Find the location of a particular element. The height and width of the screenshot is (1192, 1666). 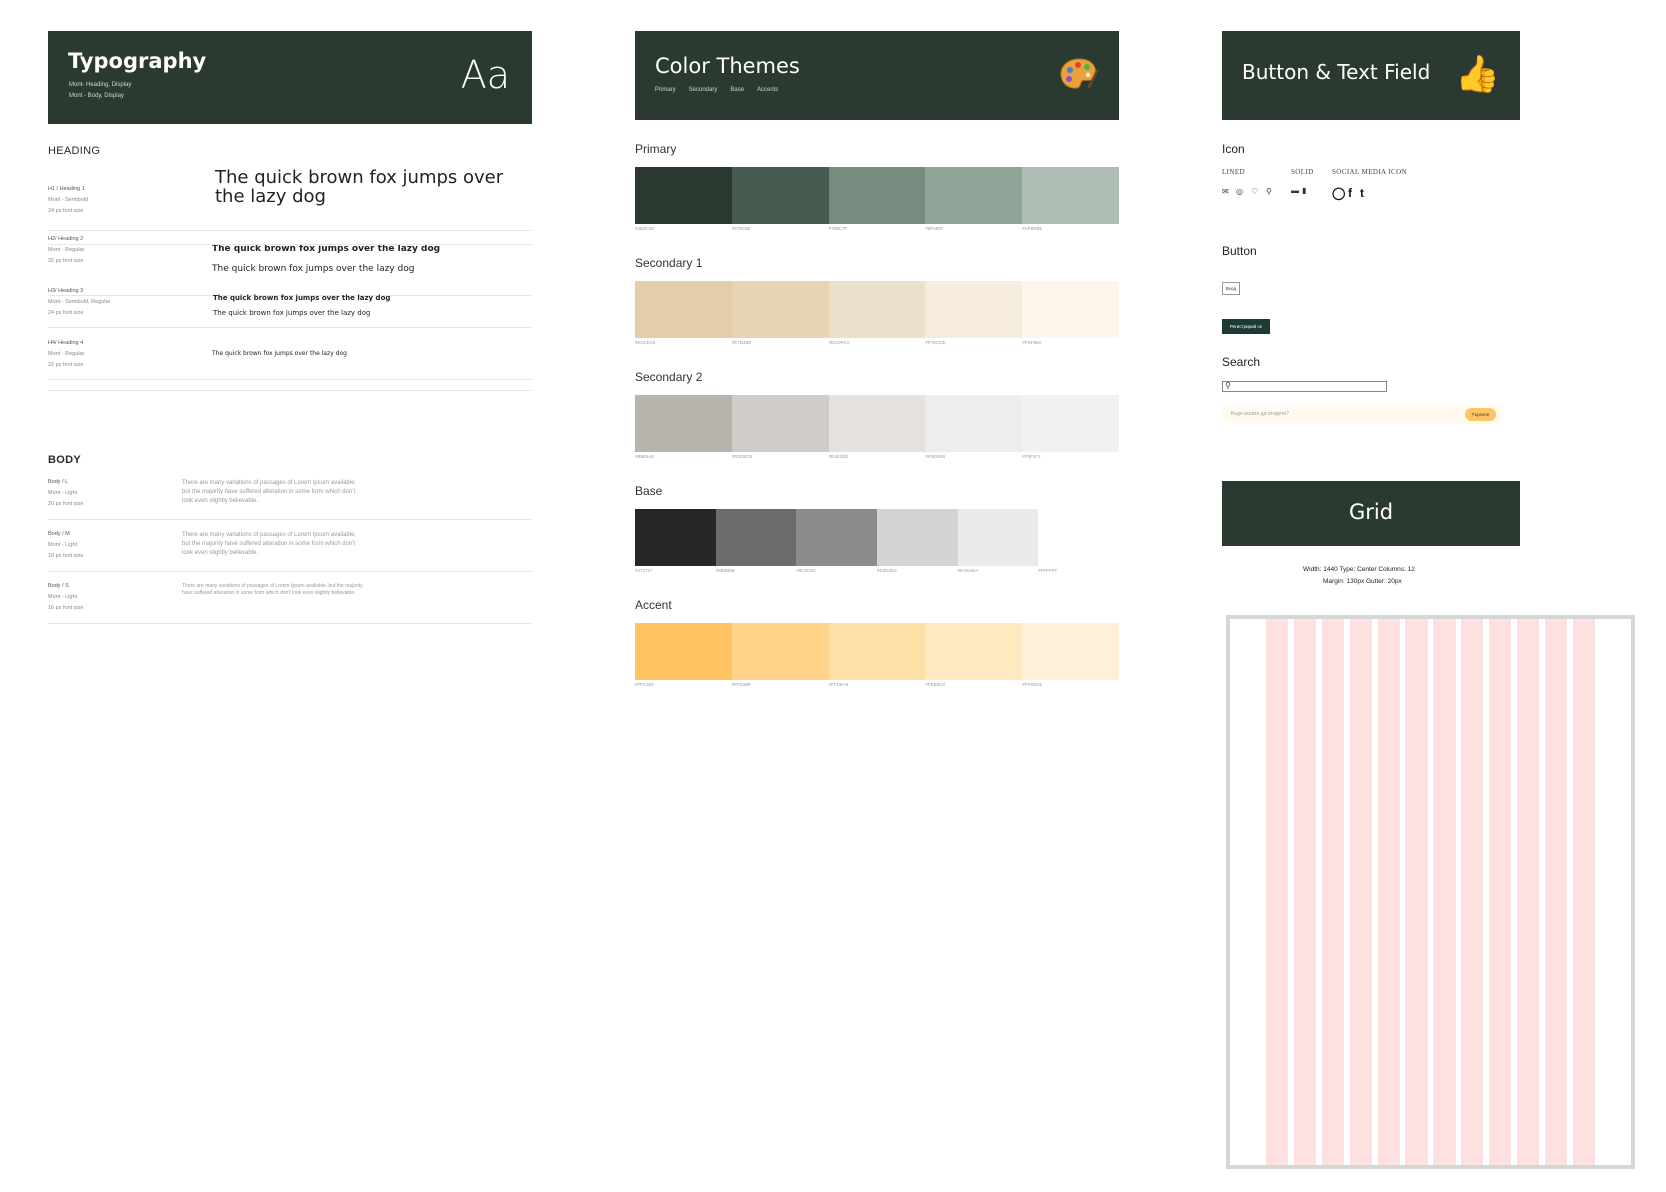

destination-search-field: Къде искате да отидете? Търсене is located at coordinates (1363, 414).